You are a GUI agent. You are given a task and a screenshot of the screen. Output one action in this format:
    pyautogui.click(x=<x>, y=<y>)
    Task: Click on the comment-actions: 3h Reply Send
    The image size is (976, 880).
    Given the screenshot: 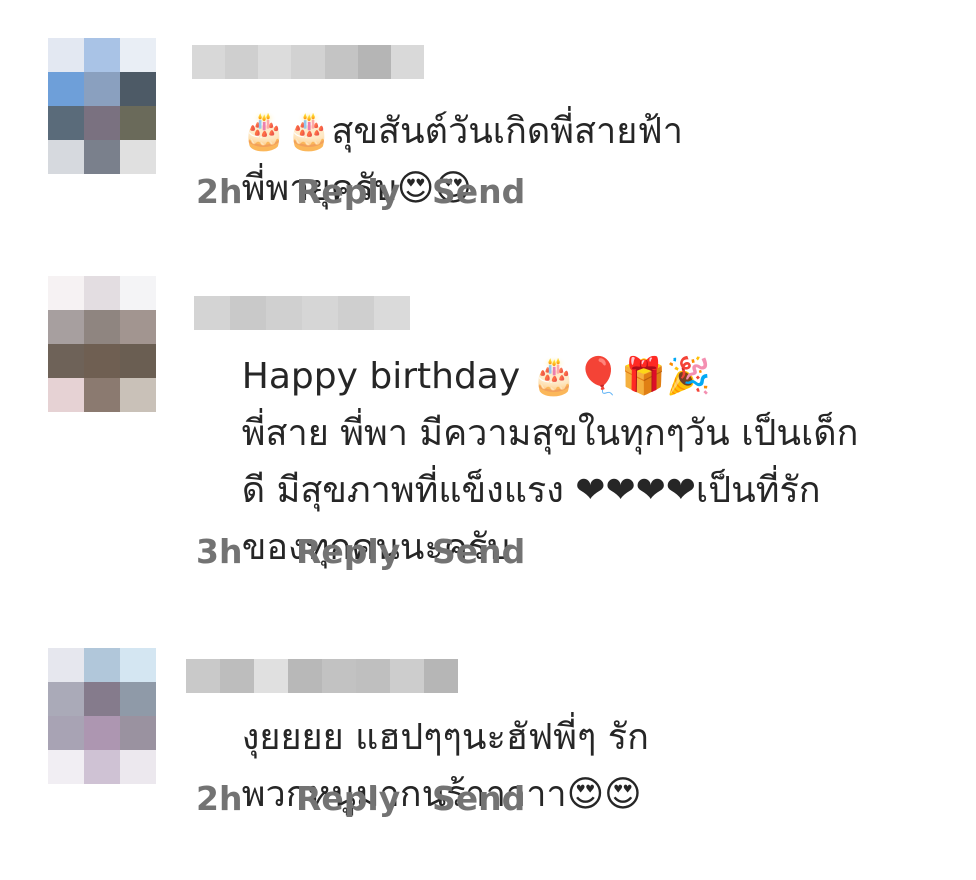 What is the action you would take?
    pyautogui.click(x=360, y=551)
    